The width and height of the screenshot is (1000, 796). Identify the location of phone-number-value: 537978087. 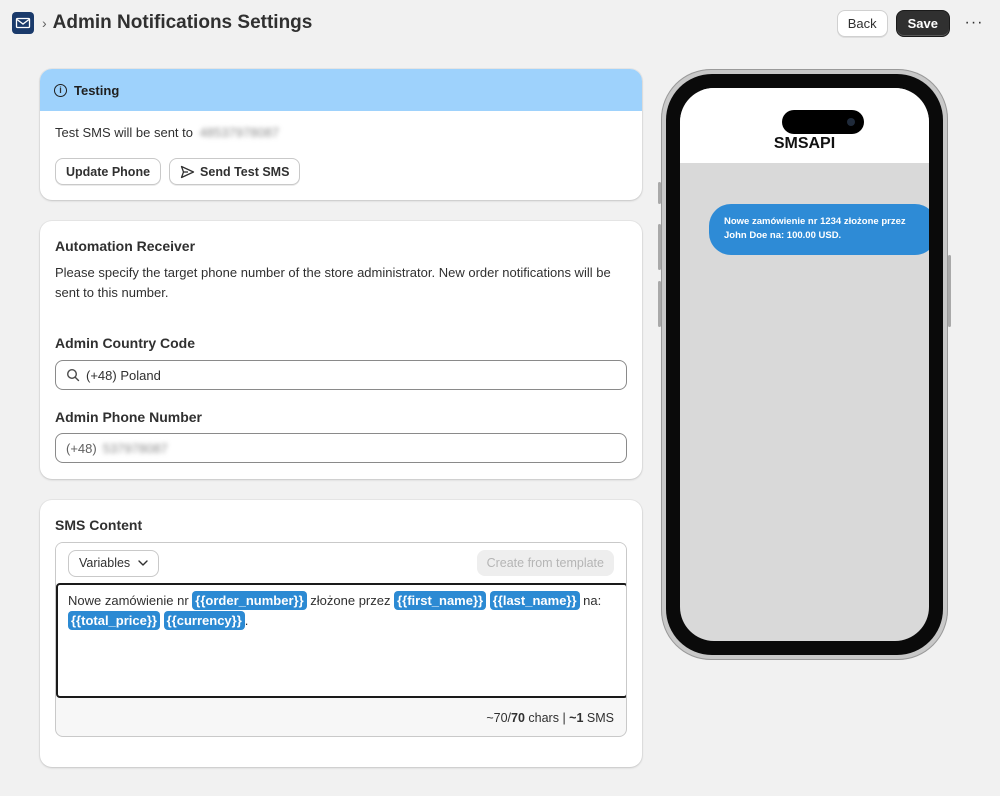
(135, 448).